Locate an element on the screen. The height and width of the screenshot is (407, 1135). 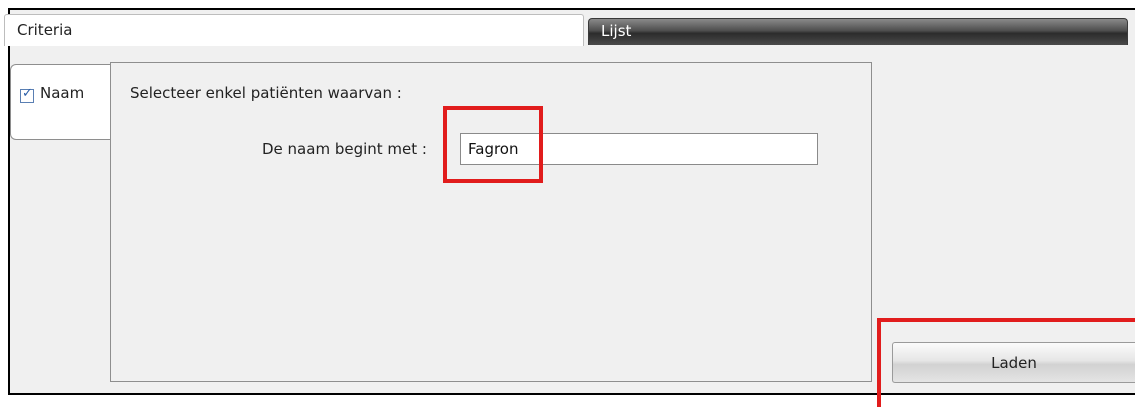
highlight-box-input is located at coordinates (493, 144).